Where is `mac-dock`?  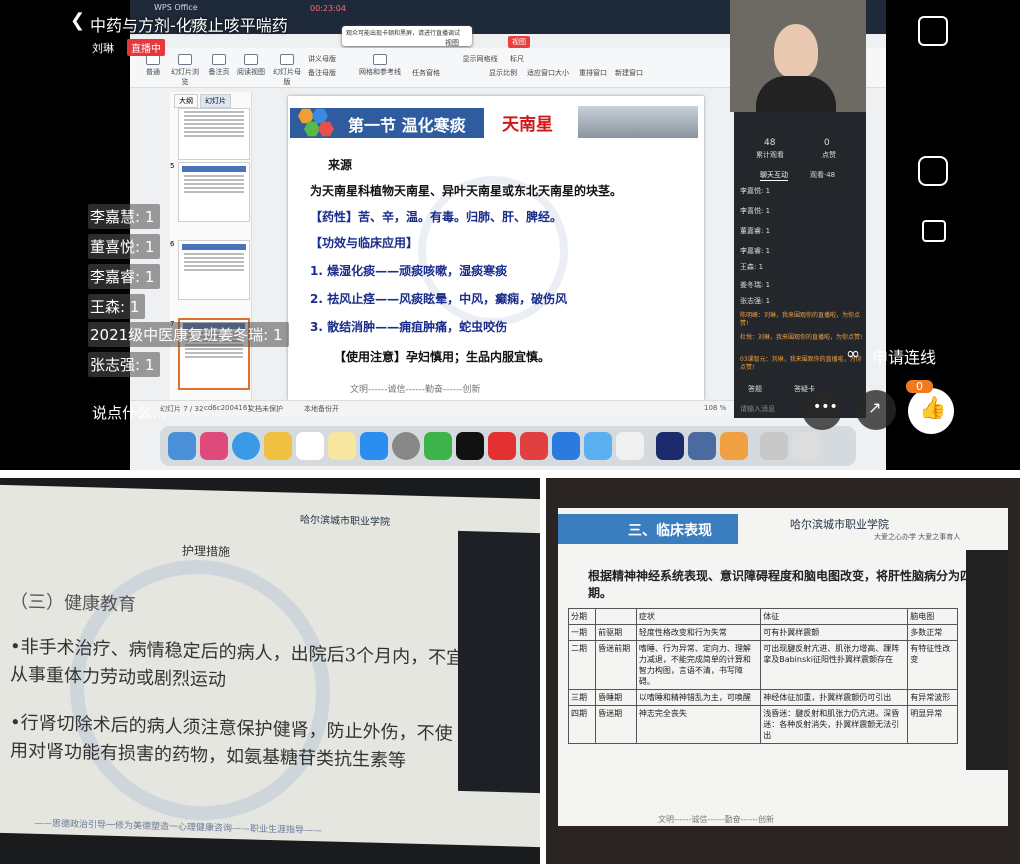
mac-dock is located at coordinates (508, 446).